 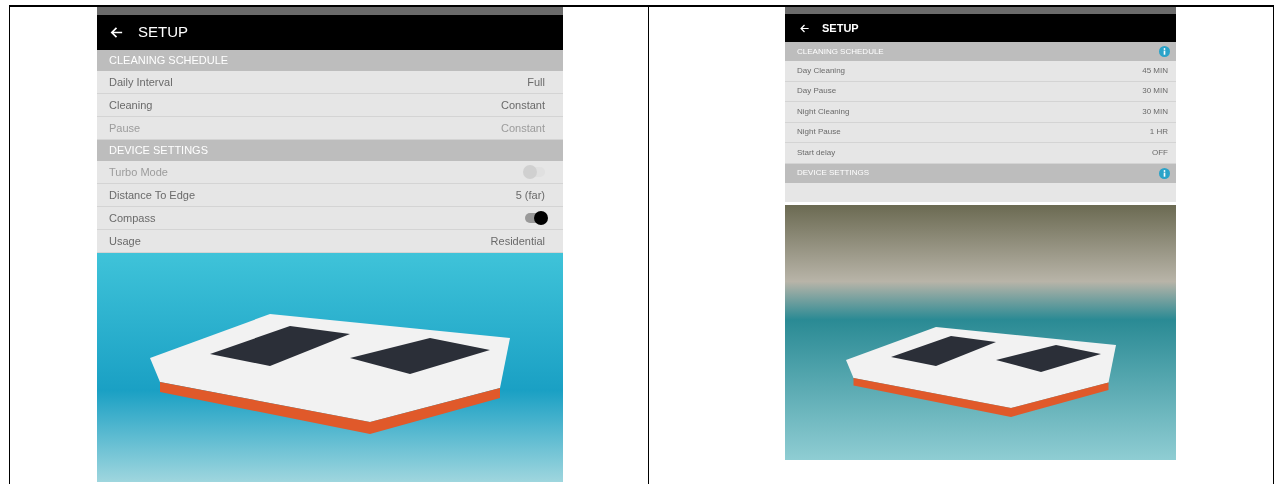 What do you see at coordinates (980, 153) in the screenshot?
I see `settings-row: Start delay OFF` at bounding box center [980, 153].